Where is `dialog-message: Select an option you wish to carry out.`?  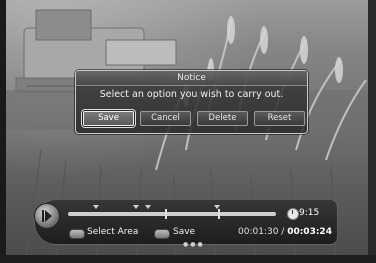 dialog-message: Select an option you wish to carry out. is located at coordinates (191, 94).